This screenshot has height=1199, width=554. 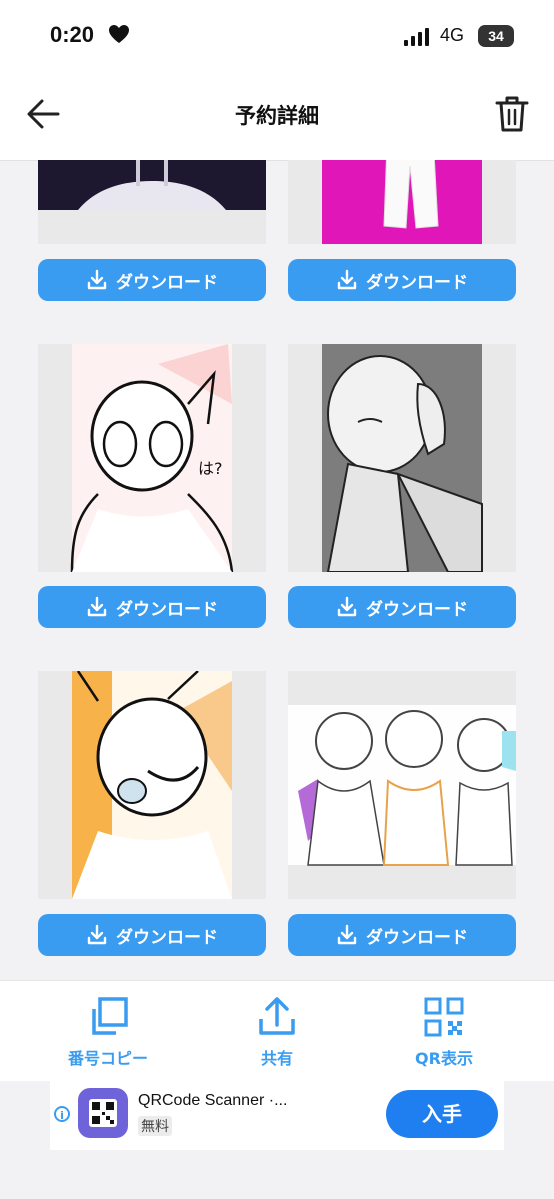 I want to click on share-button: 共有, so click(x=277, y=1032).